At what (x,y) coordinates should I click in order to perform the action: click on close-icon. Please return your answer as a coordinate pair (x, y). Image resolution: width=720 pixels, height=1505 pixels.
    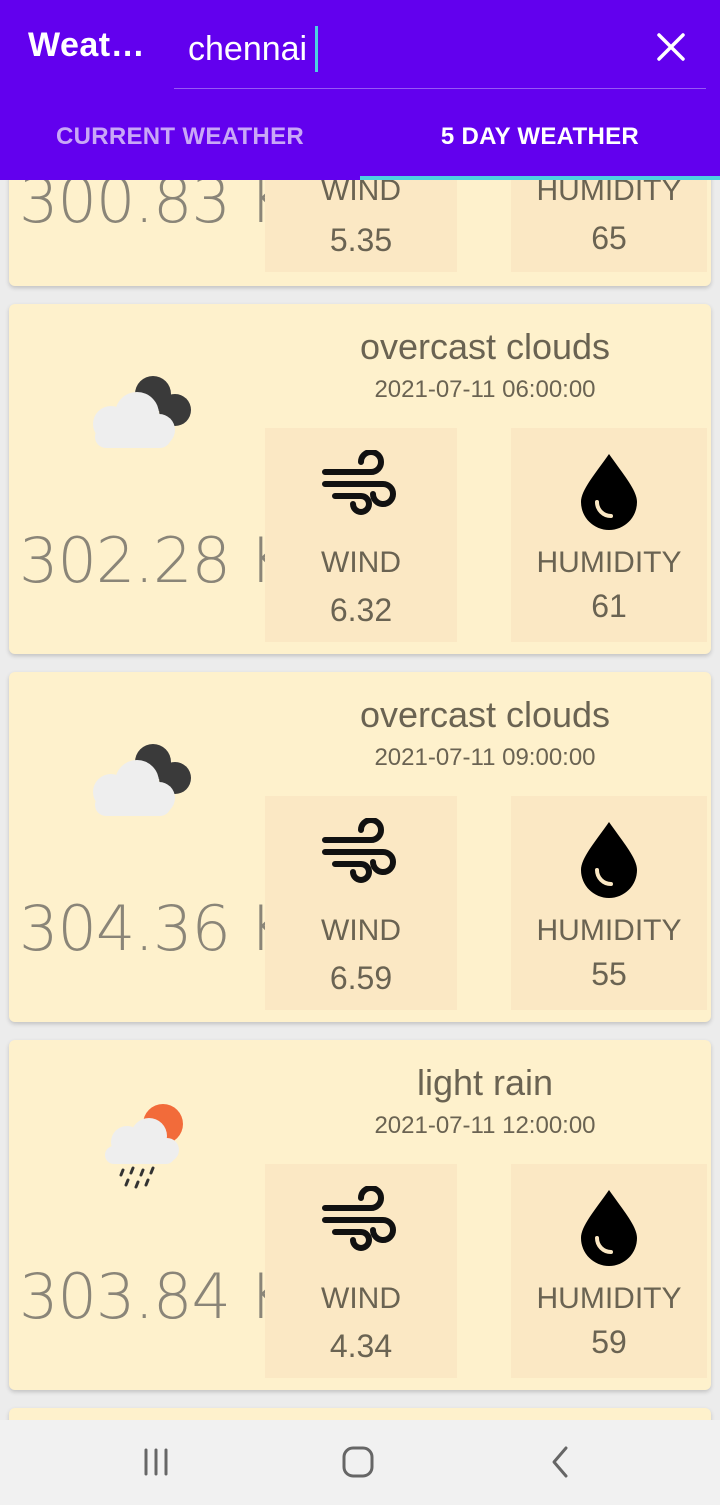
    Looking at the image, I should click on (671, 47).